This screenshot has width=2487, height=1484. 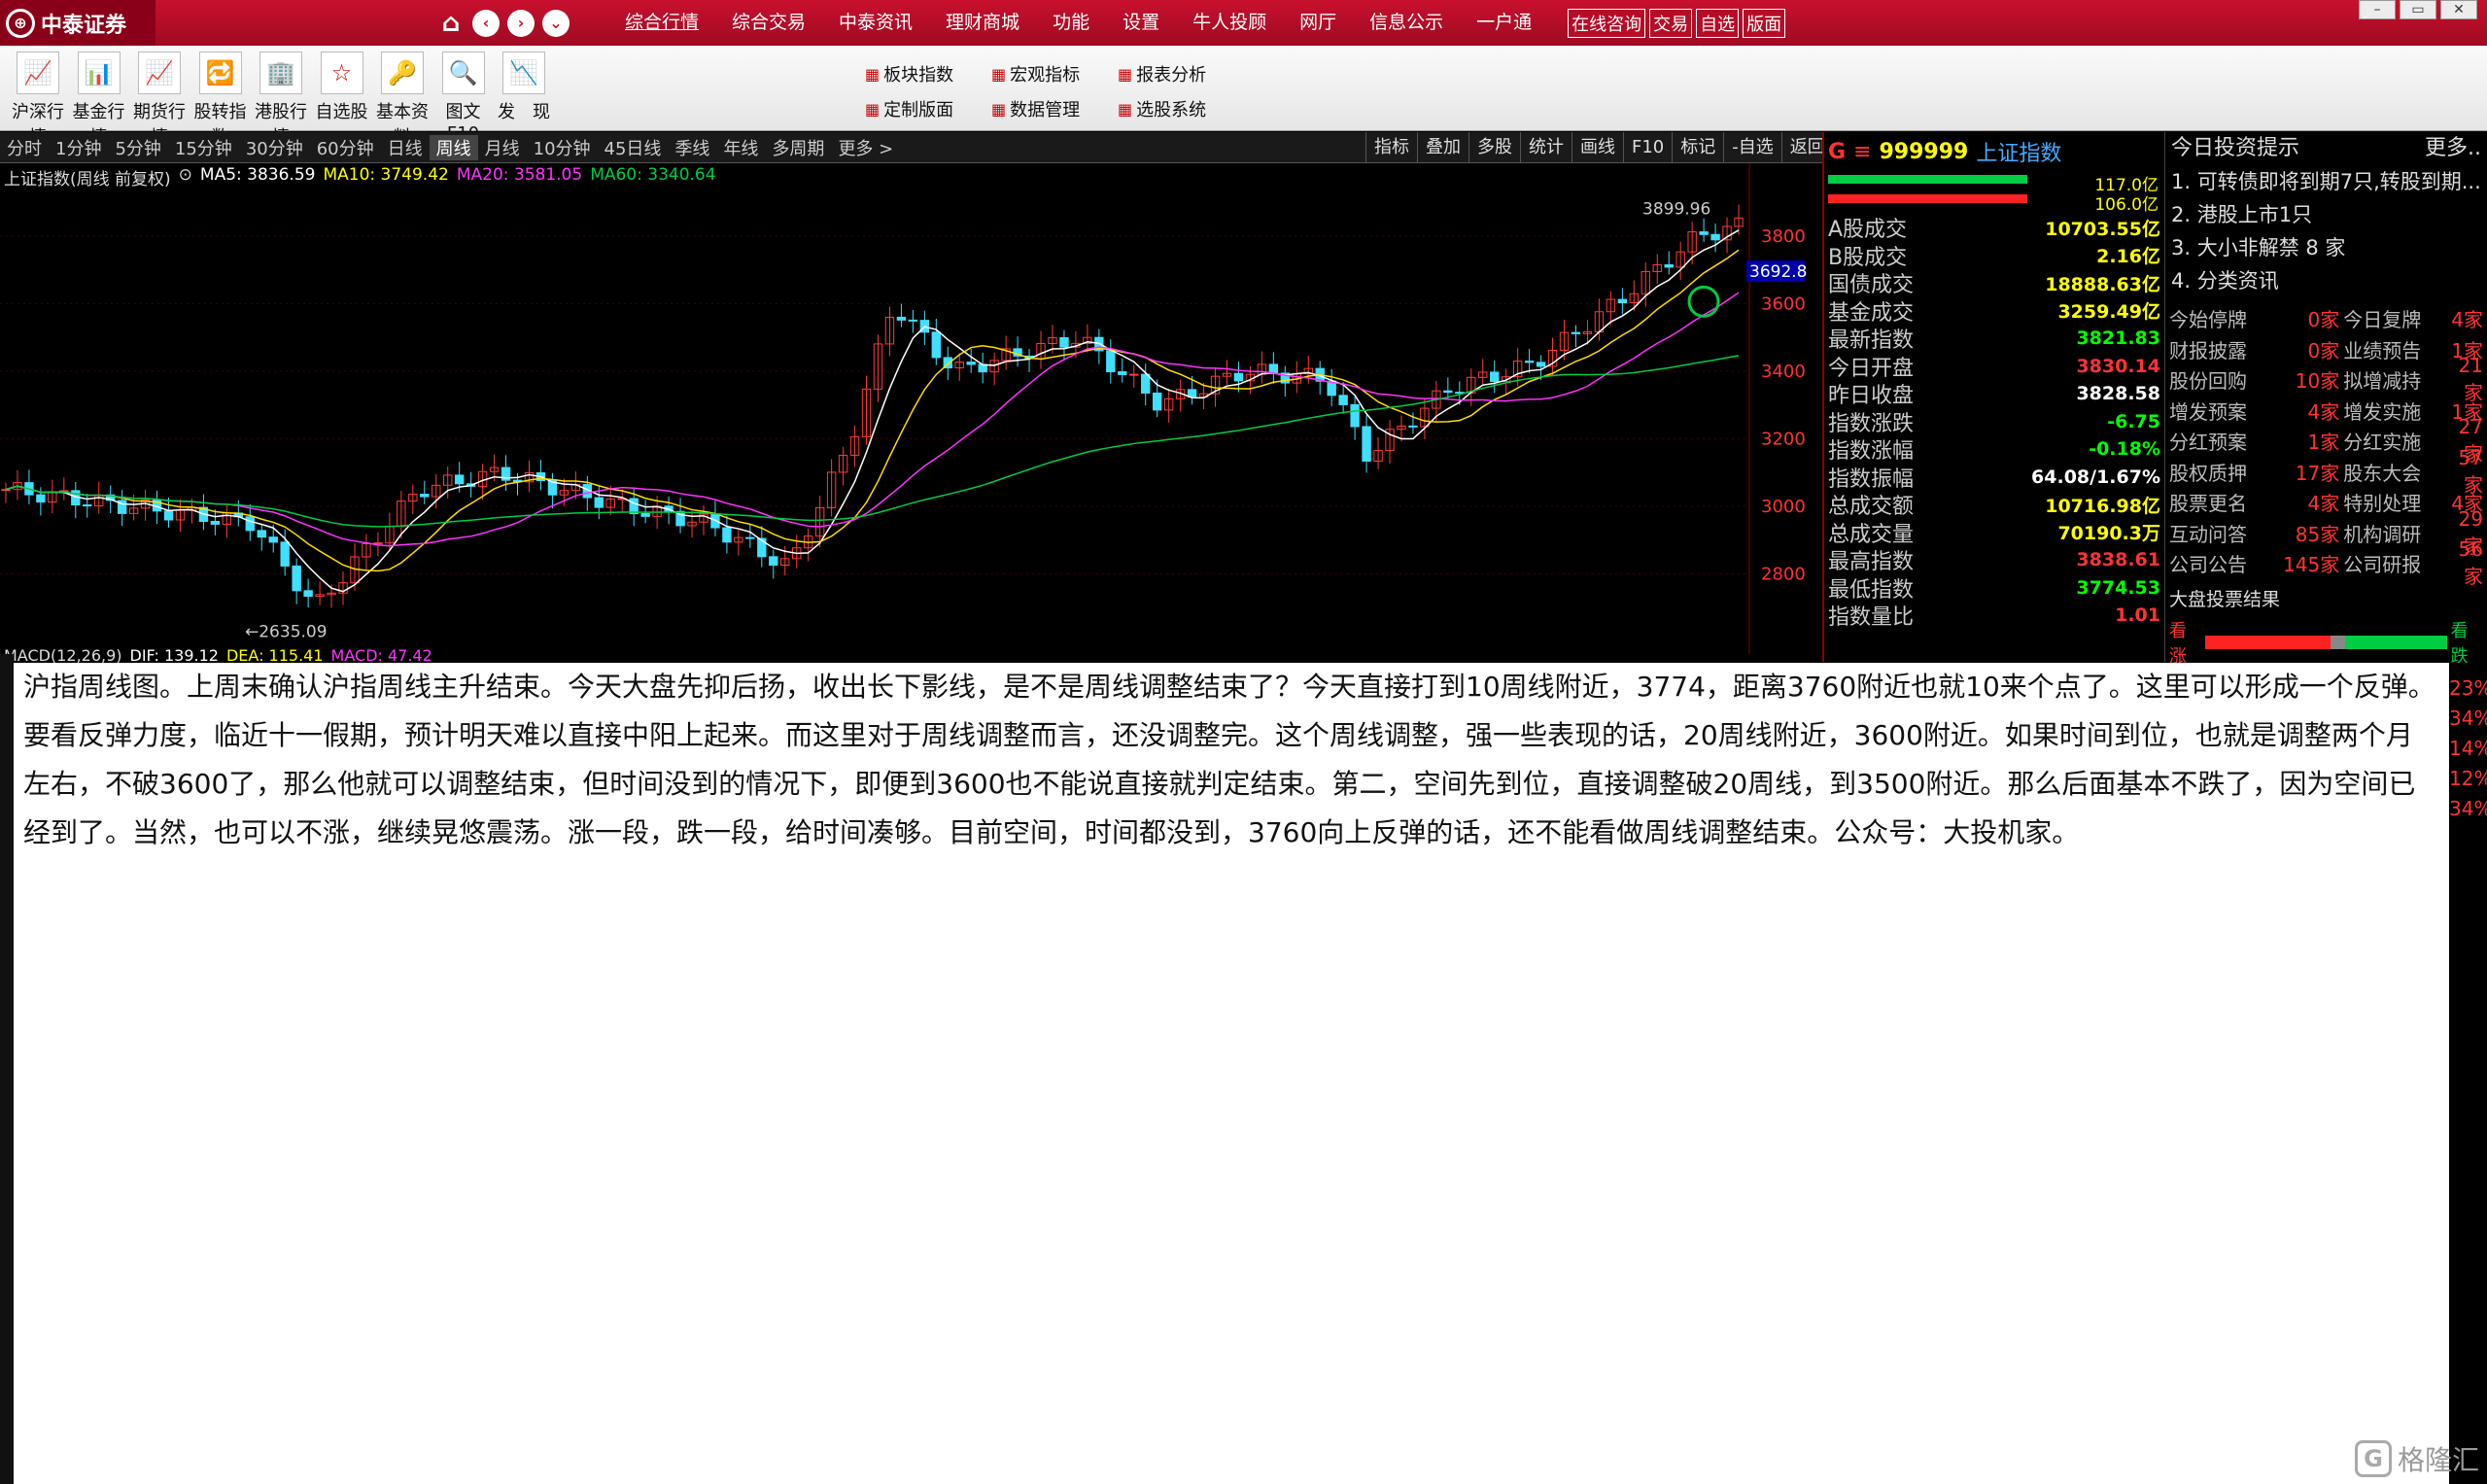 I want to click on dropdown-icon: ⌄, so click(x=556, y=23).